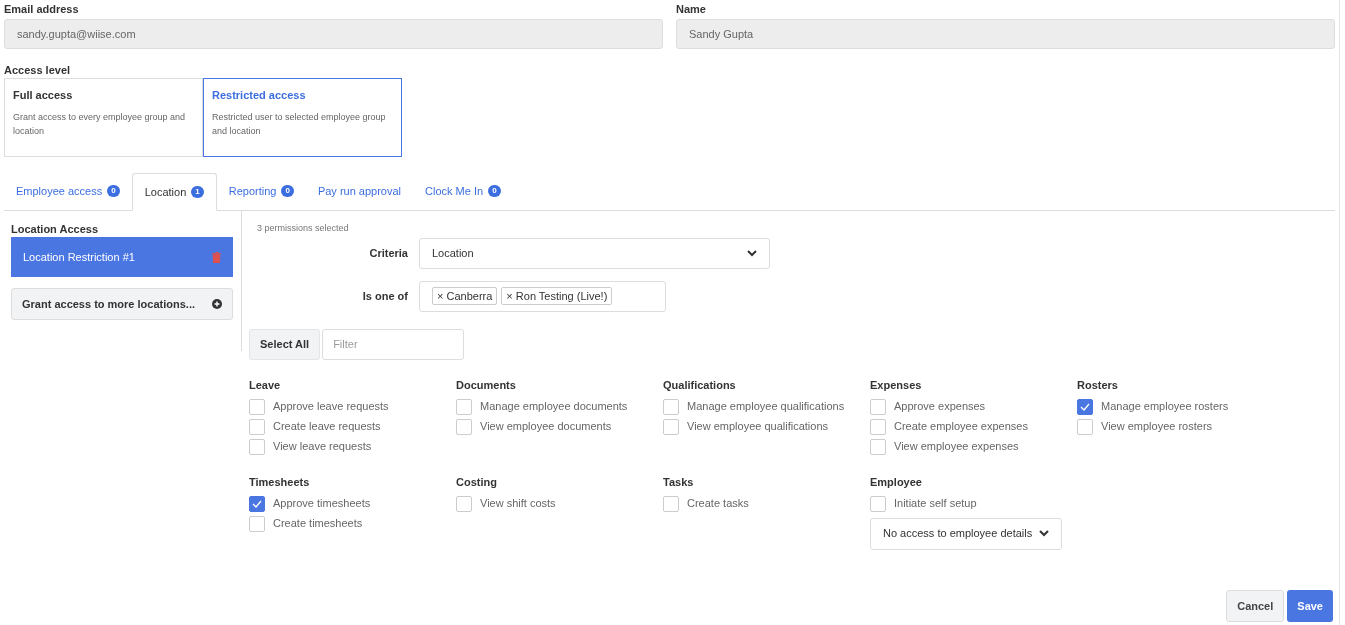 This screenshot has height=625, width=1345. I want to click on checkbox-label: View employee expenses, so click(956, 447).